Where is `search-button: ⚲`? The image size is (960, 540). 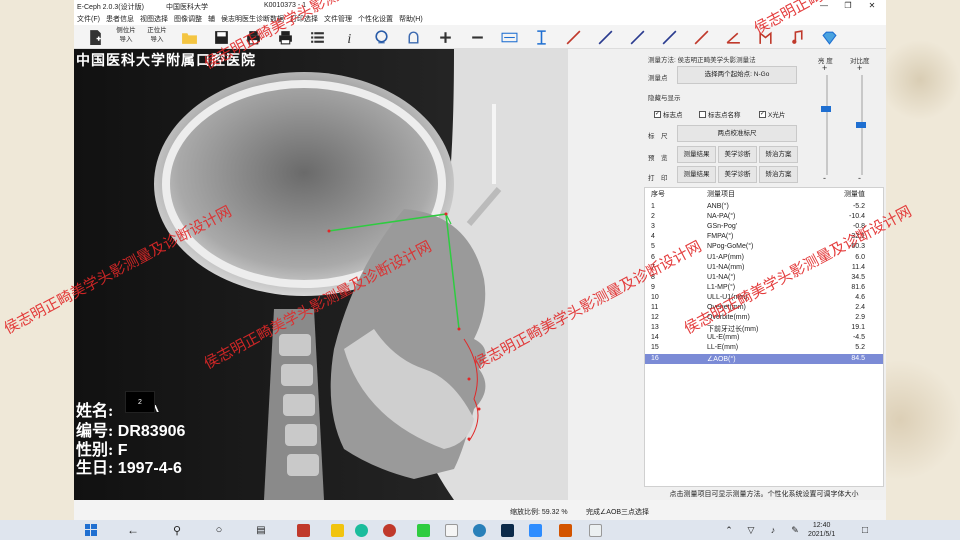
search-button: ⚲ is located at coordinates (177, 530).